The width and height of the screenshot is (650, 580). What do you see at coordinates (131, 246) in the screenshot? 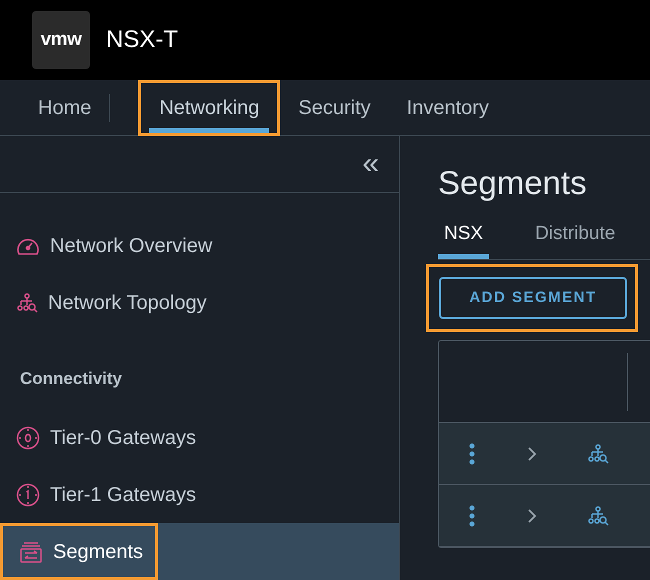
I see `sidebar-label: Network Overview` at bounding box center [131, 246].